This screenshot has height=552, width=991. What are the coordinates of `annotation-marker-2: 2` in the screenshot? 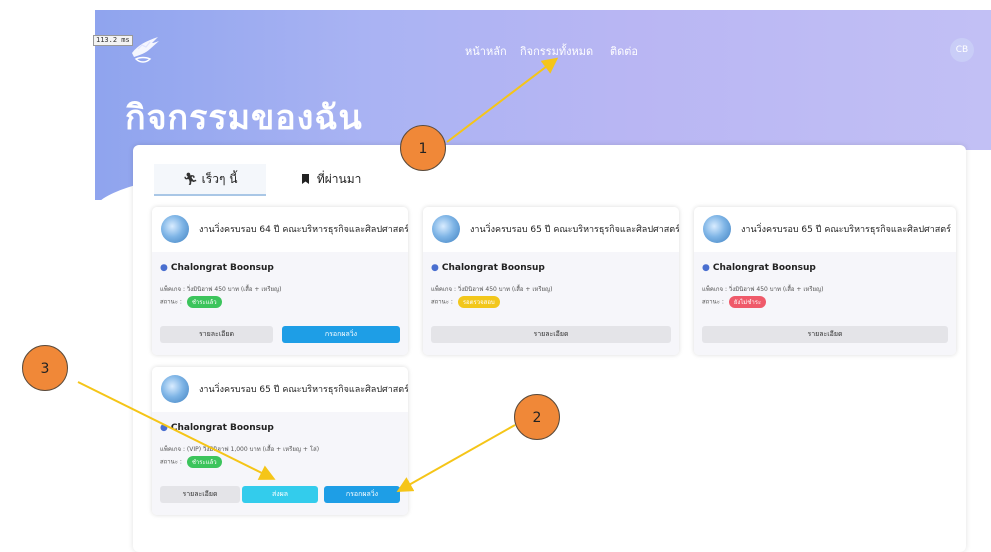 It's located at (537, 417).